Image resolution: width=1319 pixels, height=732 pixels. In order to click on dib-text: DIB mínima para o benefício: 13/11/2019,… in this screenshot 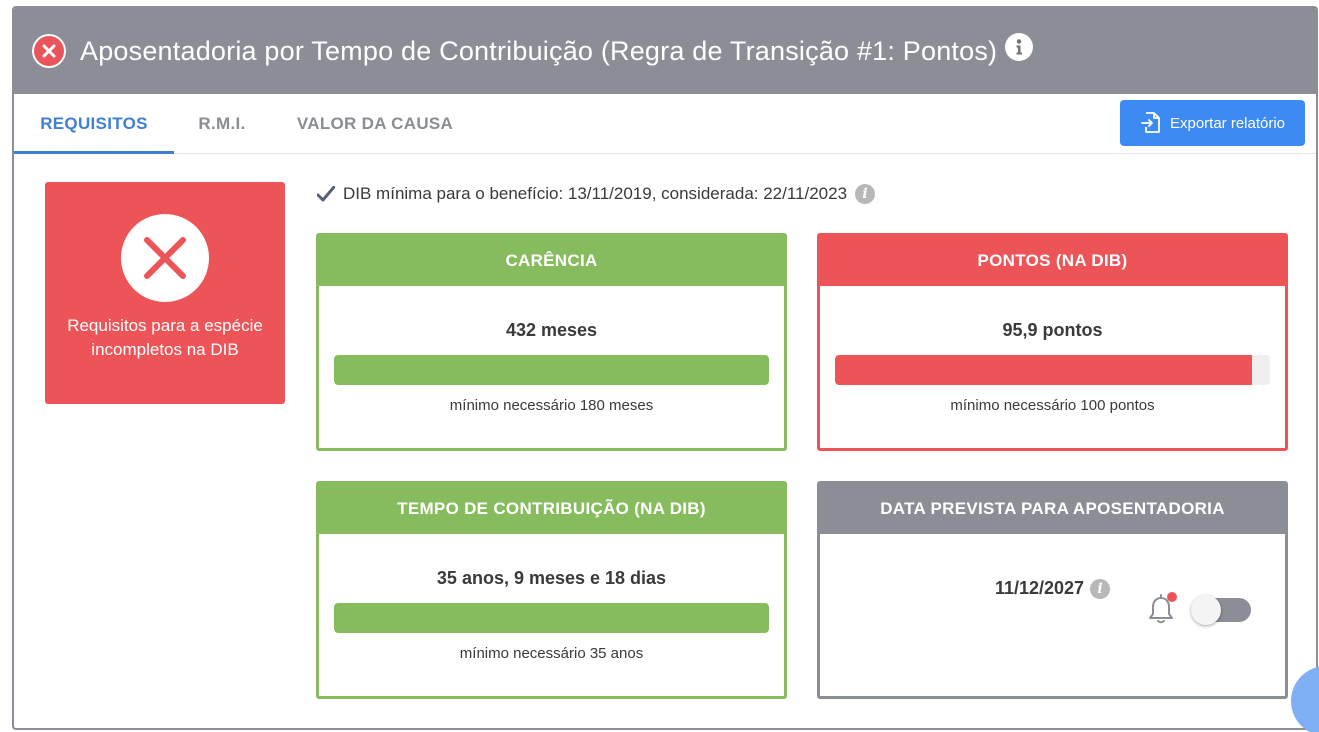, I will do `click(595, 193)`.